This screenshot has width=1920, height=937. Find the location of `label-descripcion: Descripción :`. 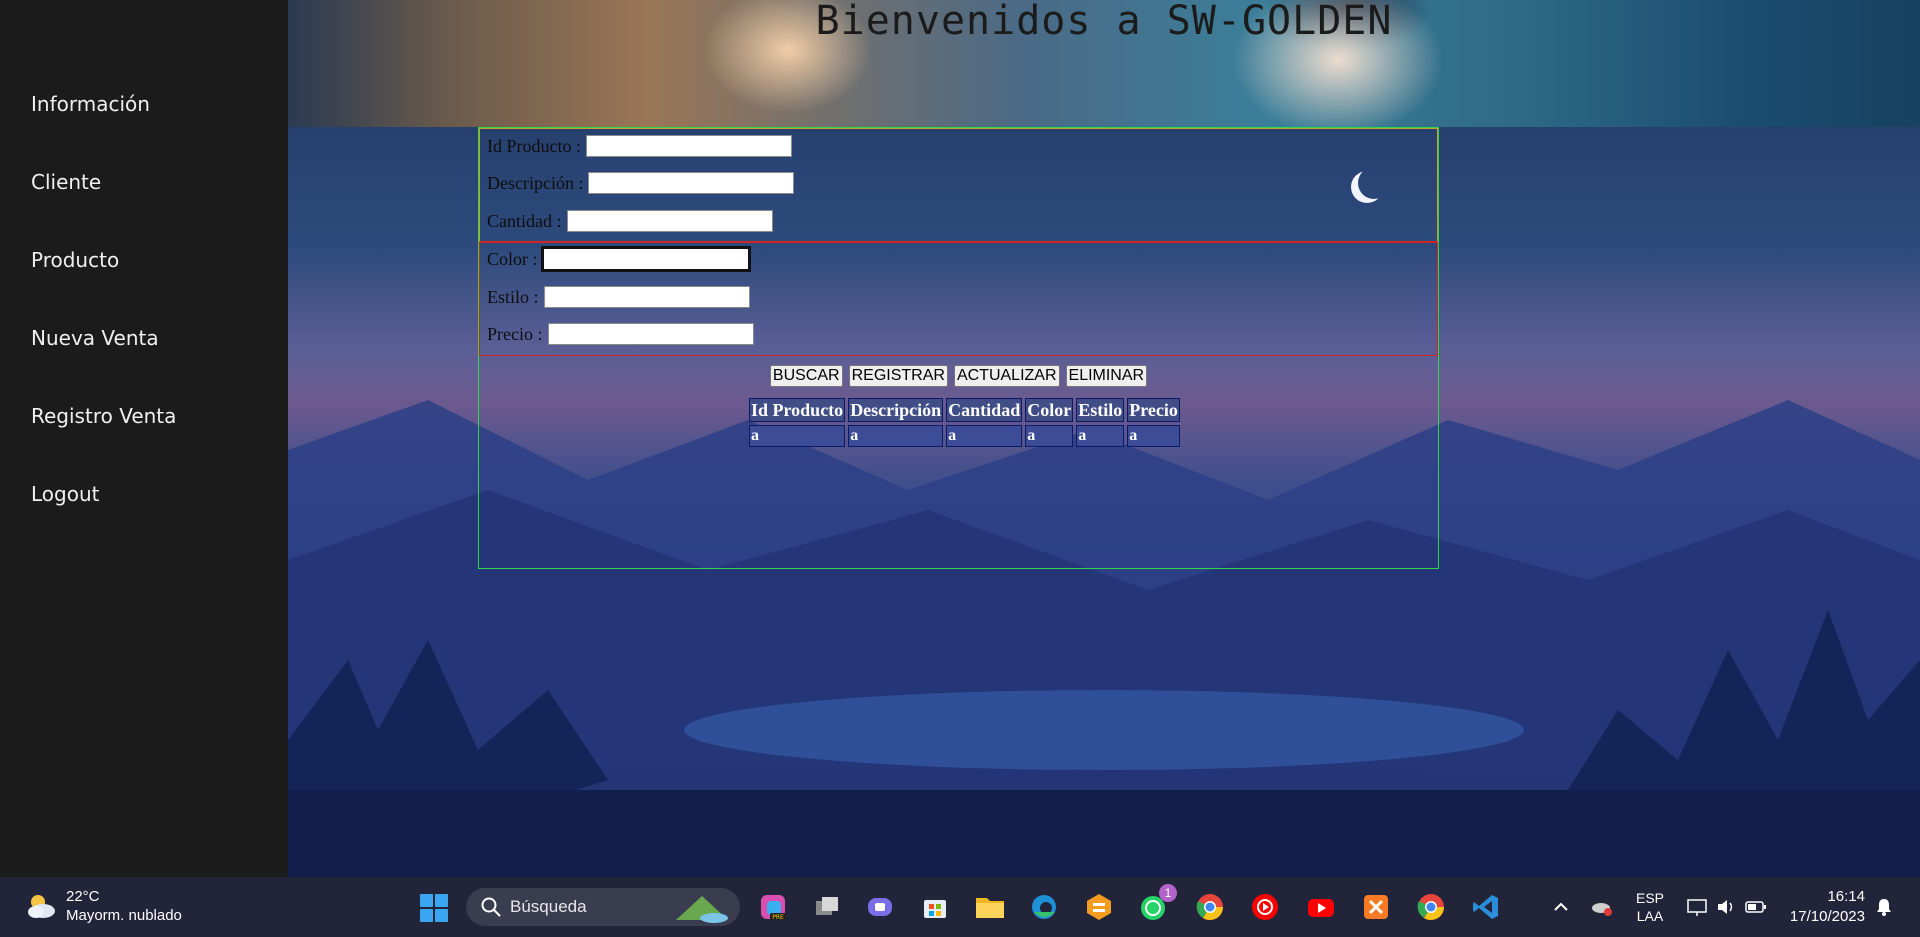

label-descripcion: Descripción : is located at coordinates (535, 182).